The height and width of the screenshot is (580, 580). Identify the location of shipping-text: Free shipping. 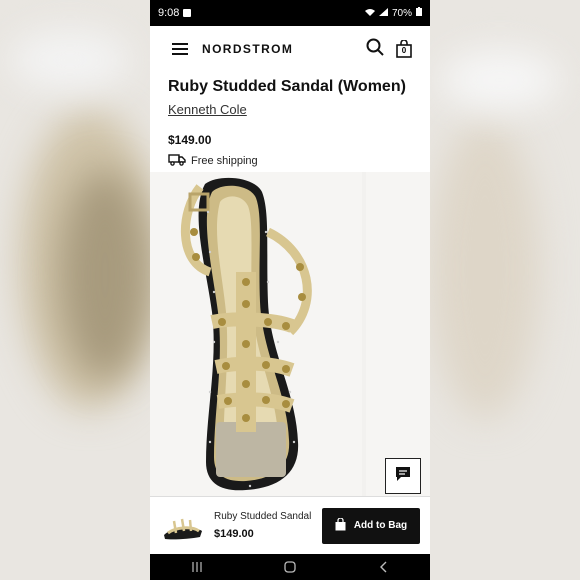
(224, 161).